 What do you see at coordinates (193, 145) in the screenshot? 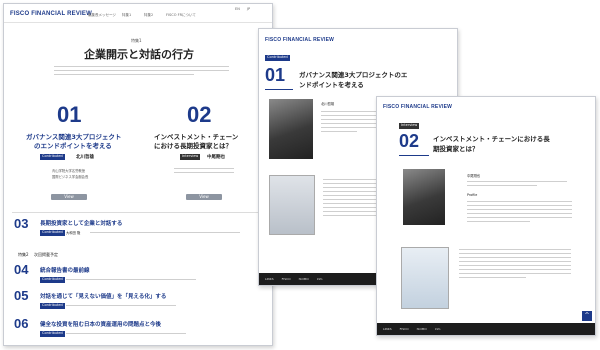
I see `item02-title-line2: における長期投資家とは？` at bounding box center [193, 145].